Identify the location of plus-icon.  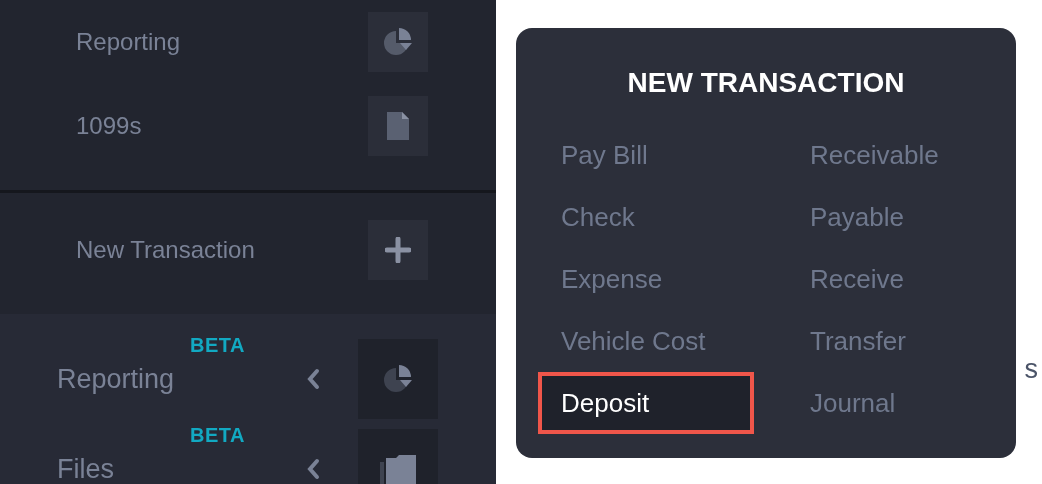
(398, 250).